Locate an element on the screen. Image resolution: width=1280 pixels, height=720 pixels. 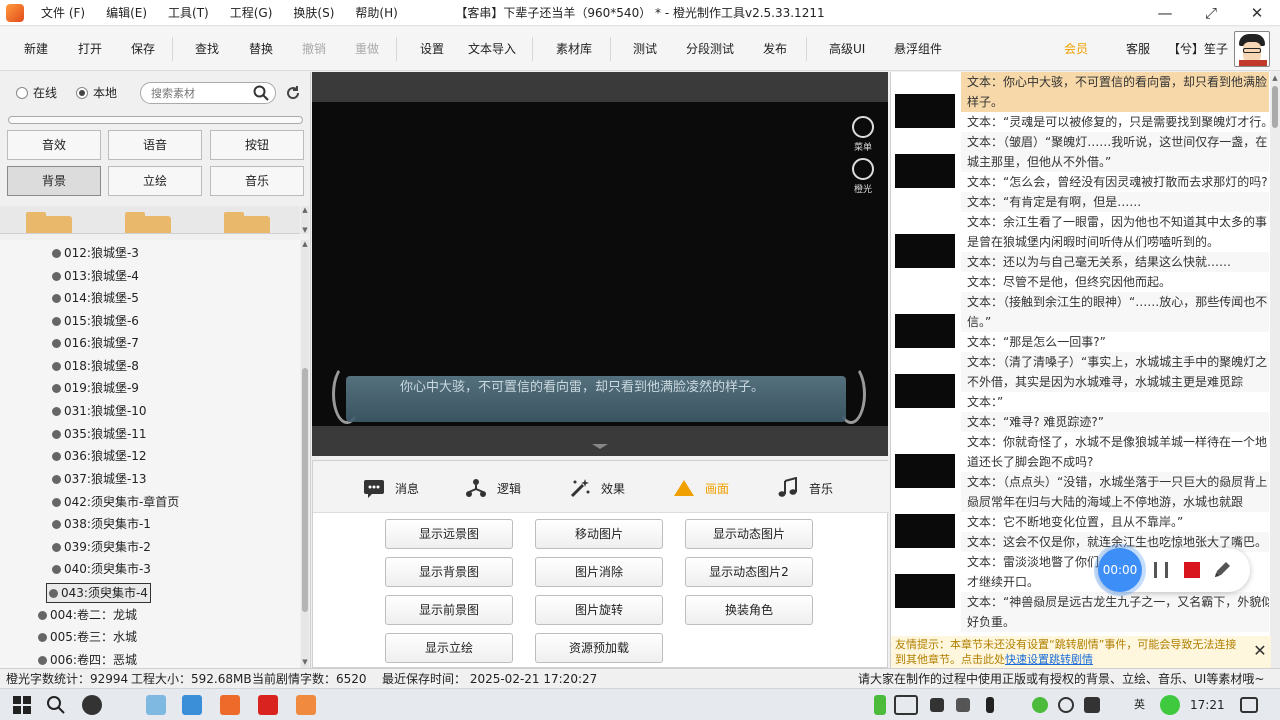
script-line: 赑屃常年在归与大陆的海域上不停地游，水城也就跟 is located at coordinates (1115, 502).